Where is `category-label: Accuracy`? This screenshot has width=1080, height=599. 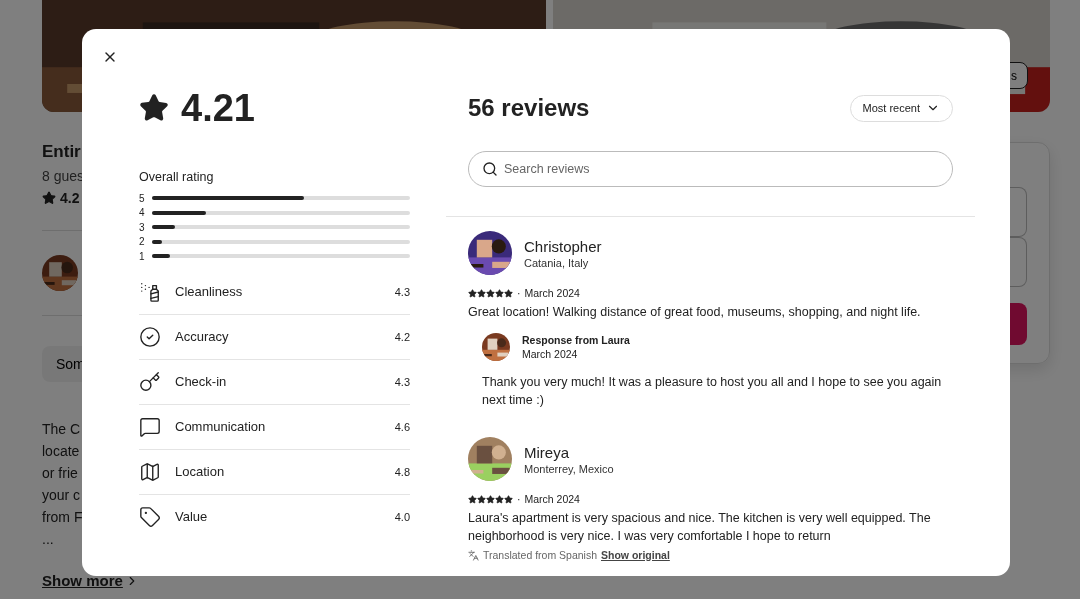
category-label: Accuracy is located at coordinates (202, 336).